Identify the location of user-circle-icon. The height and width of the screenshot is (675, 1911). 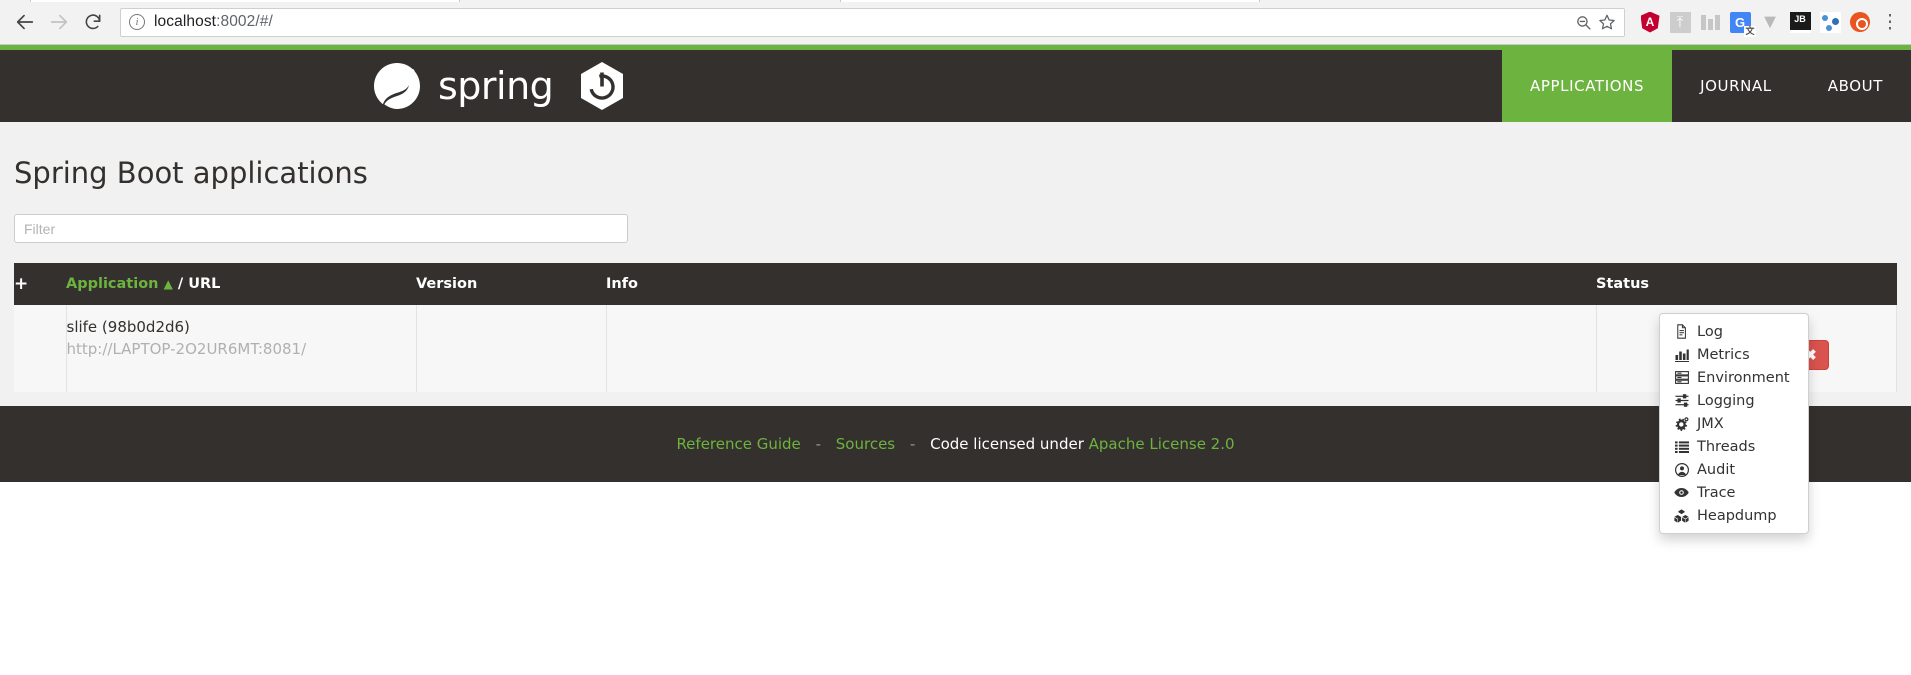
(1681, 469).